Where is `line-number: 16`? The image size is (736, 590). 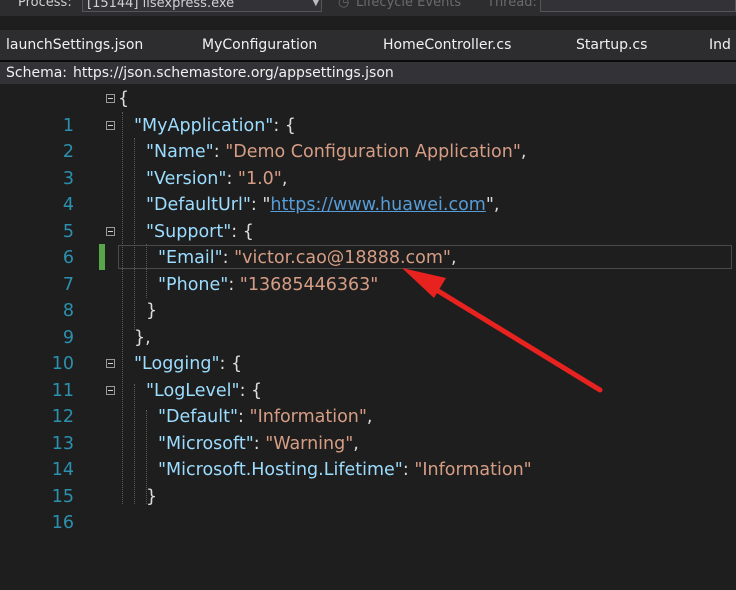 line-number: 16 is located at coordinates (62, 523).